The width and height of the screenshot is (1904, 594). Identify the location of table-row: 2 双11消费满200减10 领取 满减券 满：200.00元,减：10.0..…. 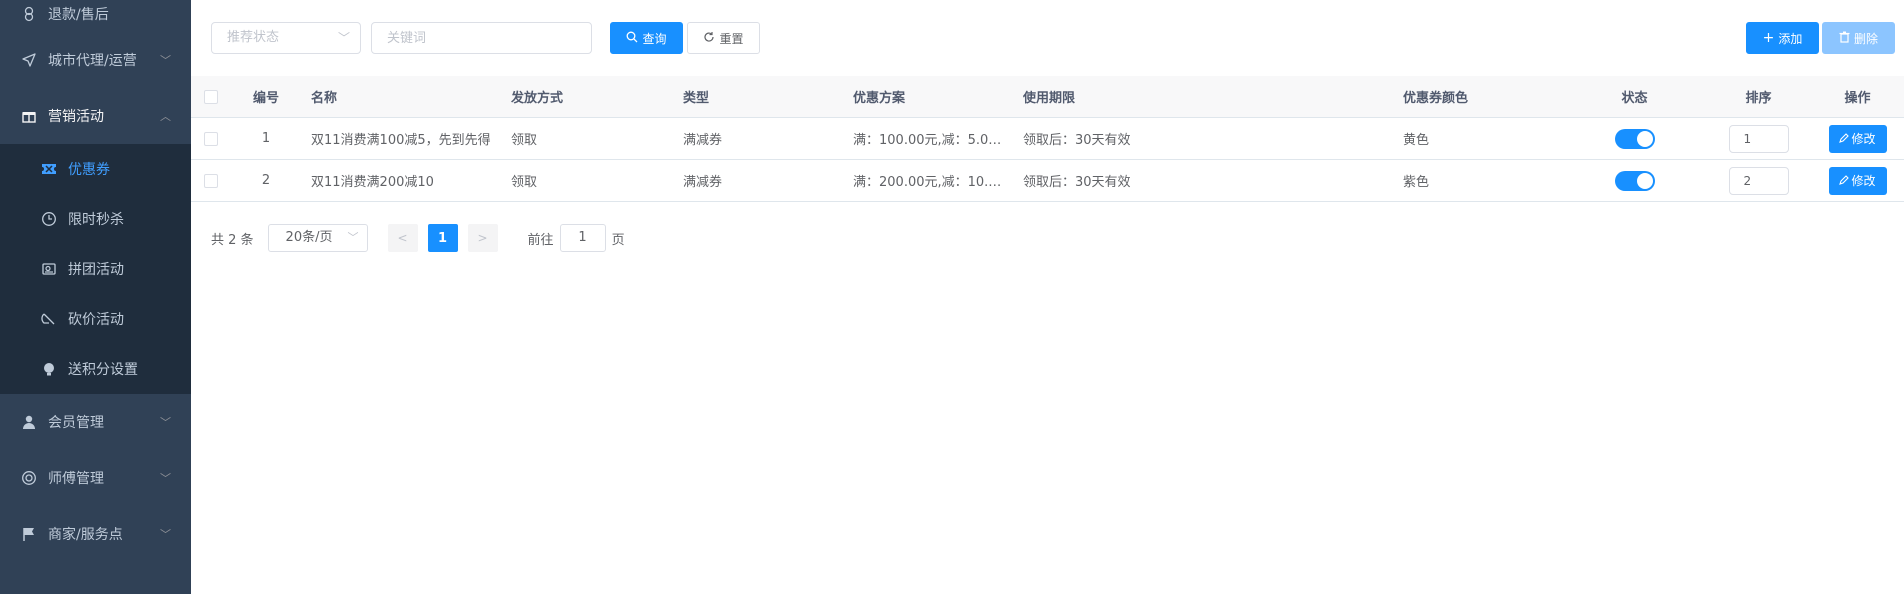
(1047, 181).